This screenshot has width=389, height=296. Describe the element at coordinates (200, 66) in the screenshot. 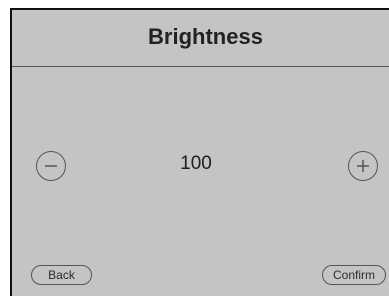

I see `header-divider` at that location.